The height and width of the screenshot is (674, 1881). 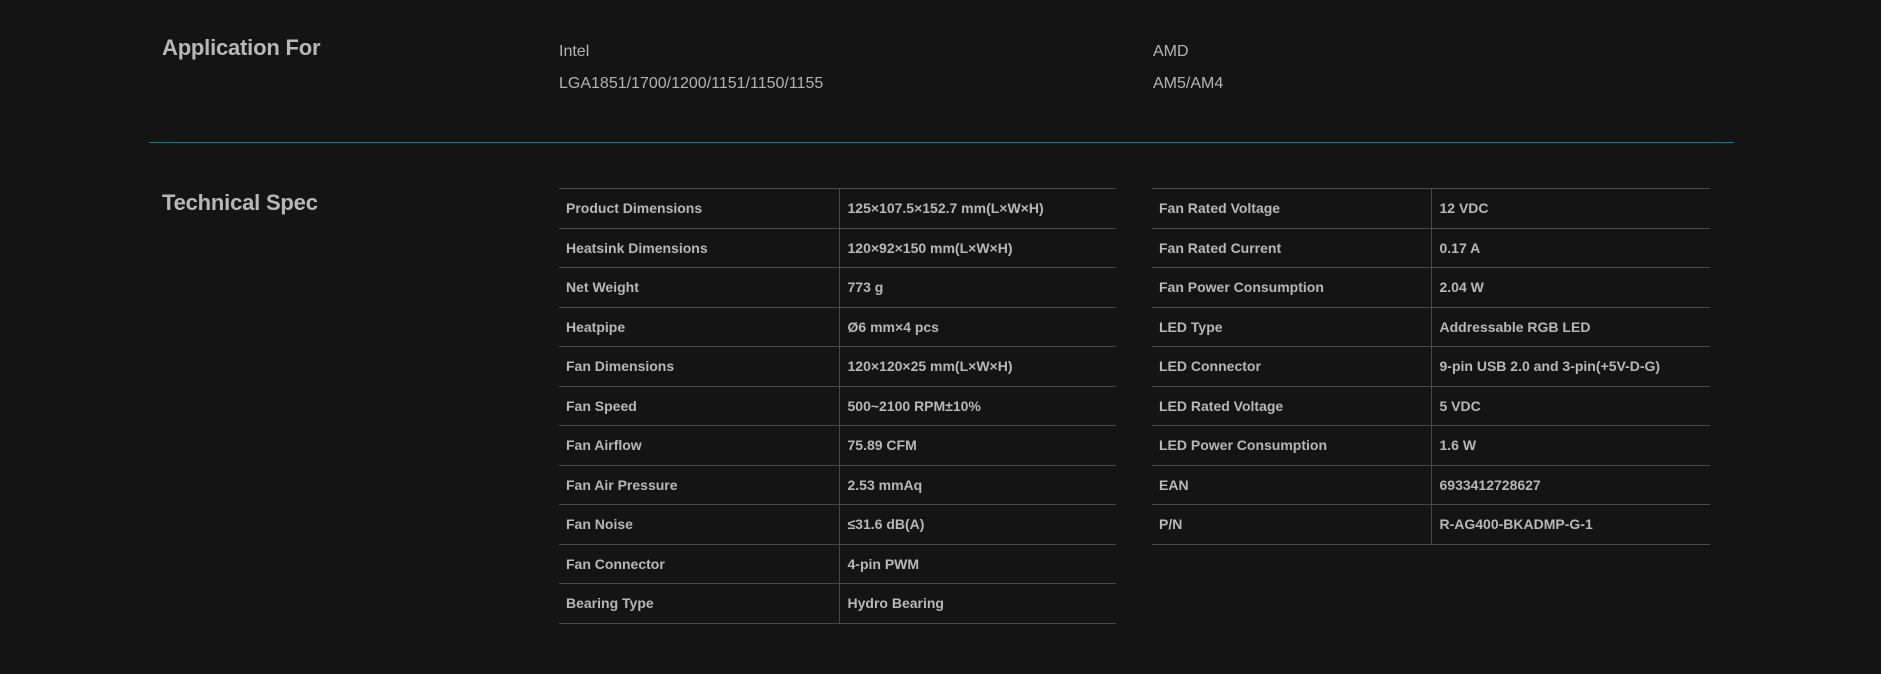 I want to click on spec-value: 5 VDC, so click(x=1570, y=405).